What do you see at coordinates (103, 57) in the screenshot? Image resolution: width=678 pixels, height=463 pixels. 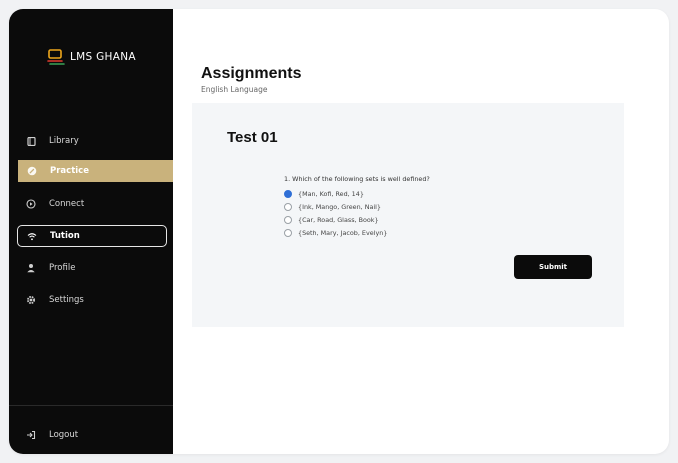 I see `logo-text: LMS GHANA` at bounding box center [103, 57].